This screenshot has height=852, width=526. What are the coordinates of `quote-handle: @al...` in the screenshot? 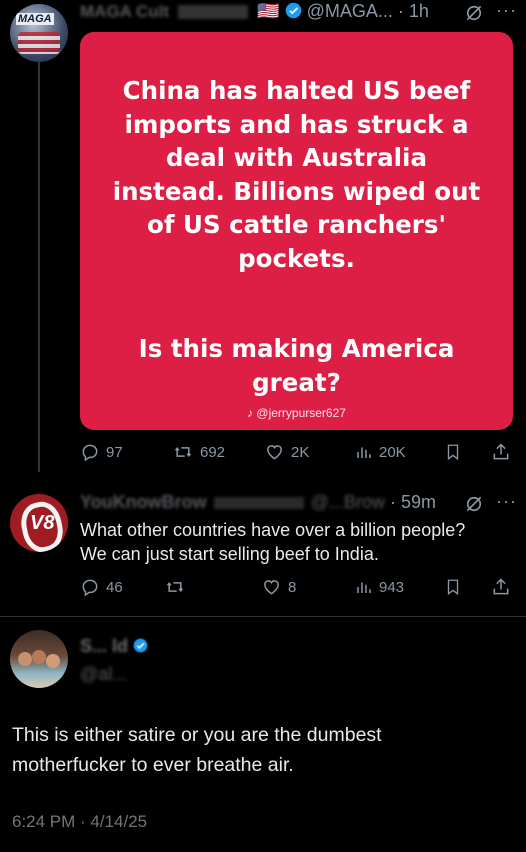 It's located at (103, 674).